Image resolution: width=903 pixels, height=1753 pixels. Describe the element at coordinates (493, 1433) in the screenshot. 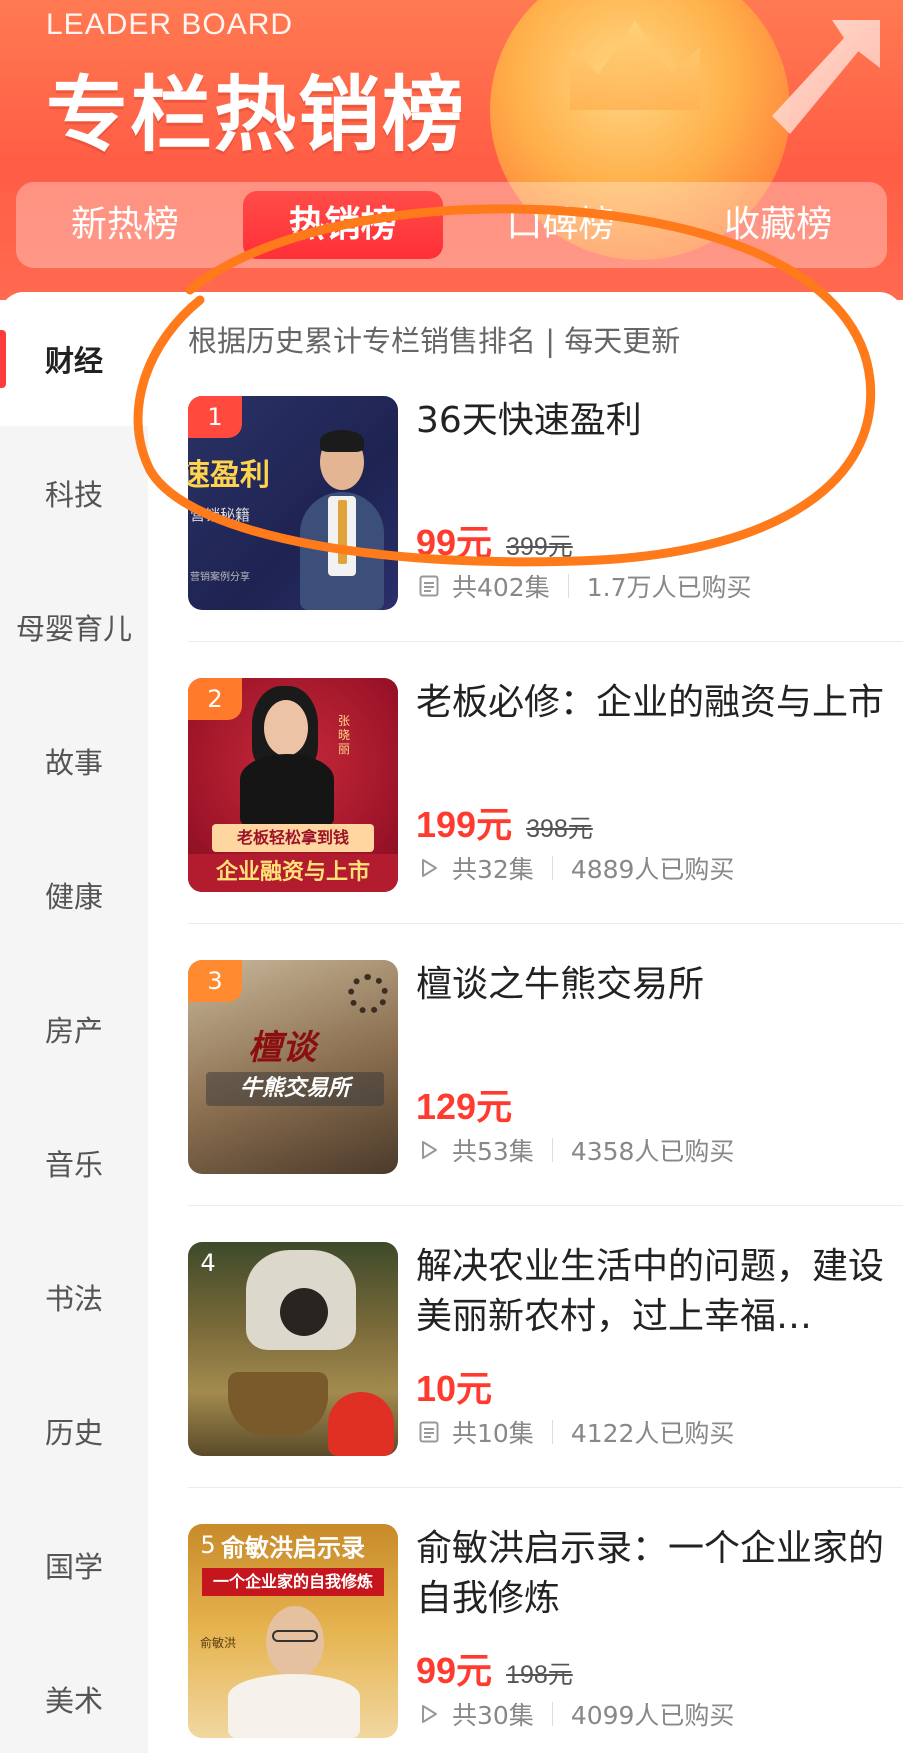

I see `episode-count: 共10集` at that location.